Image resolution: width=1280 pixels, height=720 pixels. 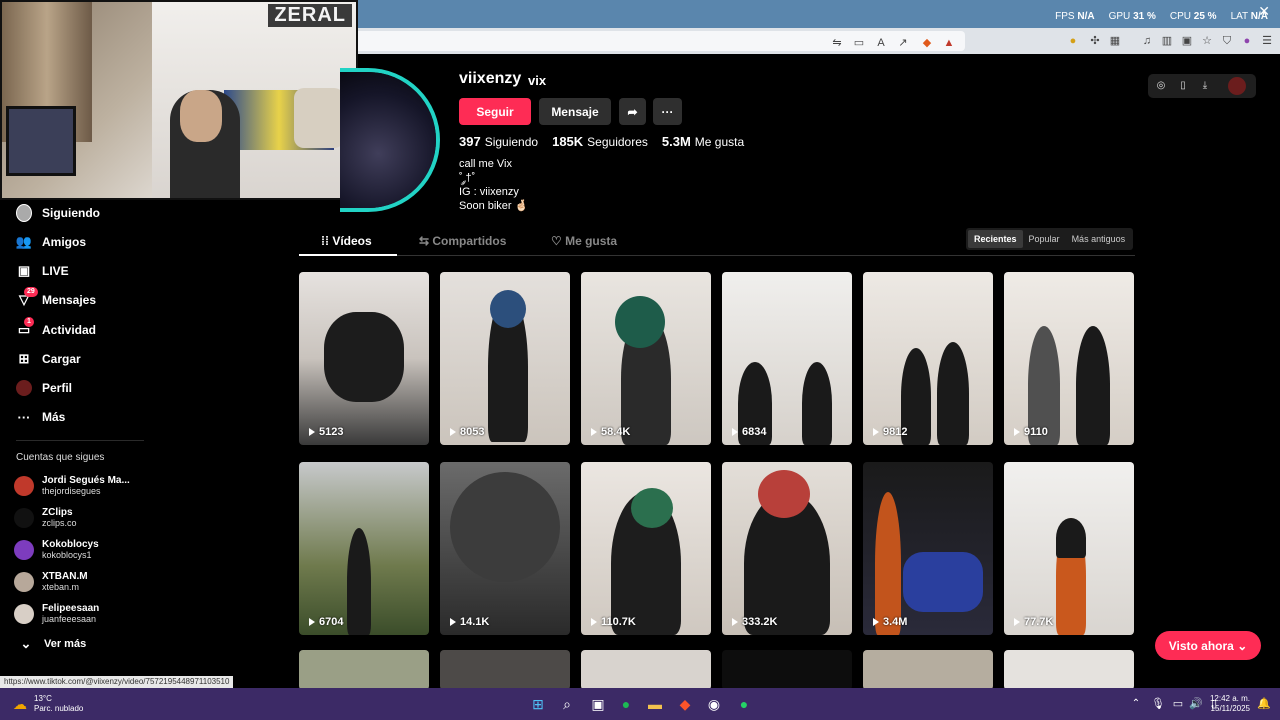 I want to click on download-icon: ⤓, so click(x=1205, y=86).